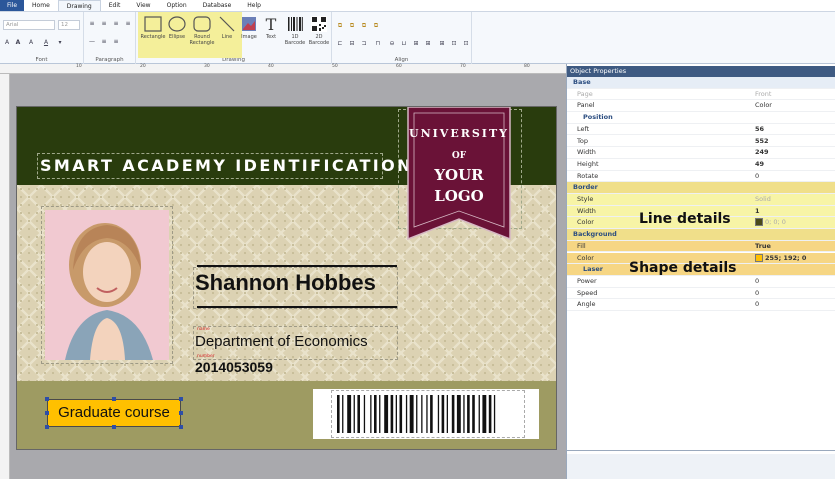 This screenshot has height=479, width=835. What do you see at coordinates (364, 25) in the screenshot?
I see `bring-to-front-icon: ⧉` at bounding box center [364, 25].